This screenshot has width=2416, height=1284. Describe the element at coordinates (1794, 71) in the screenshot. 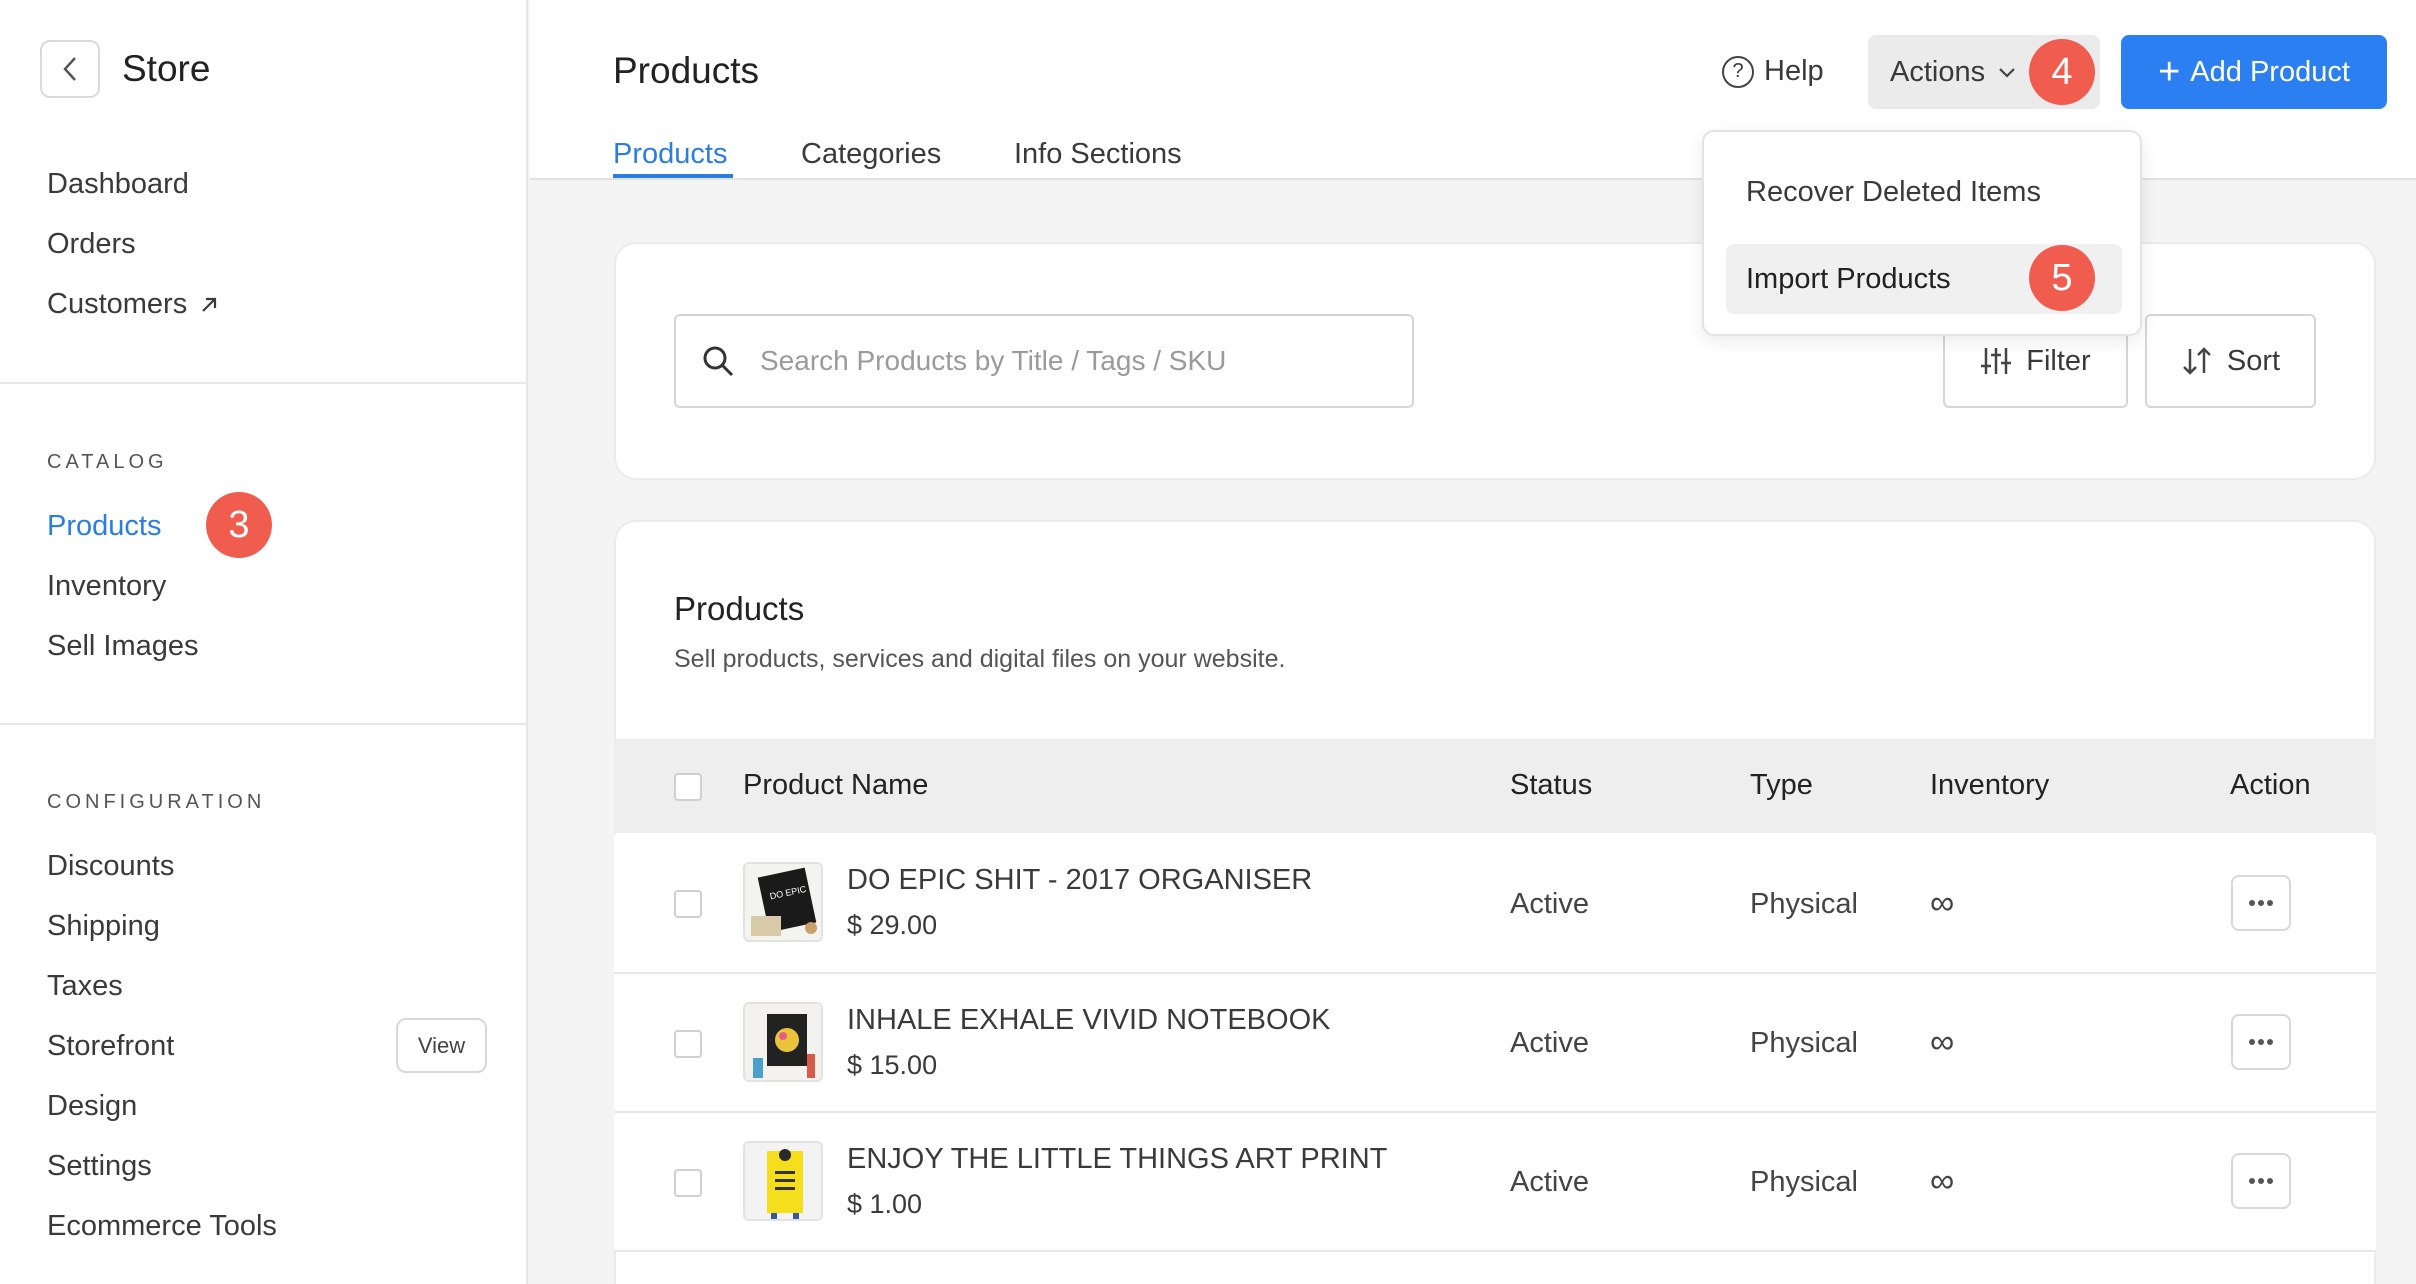

I see `help-label: Help` at that location.